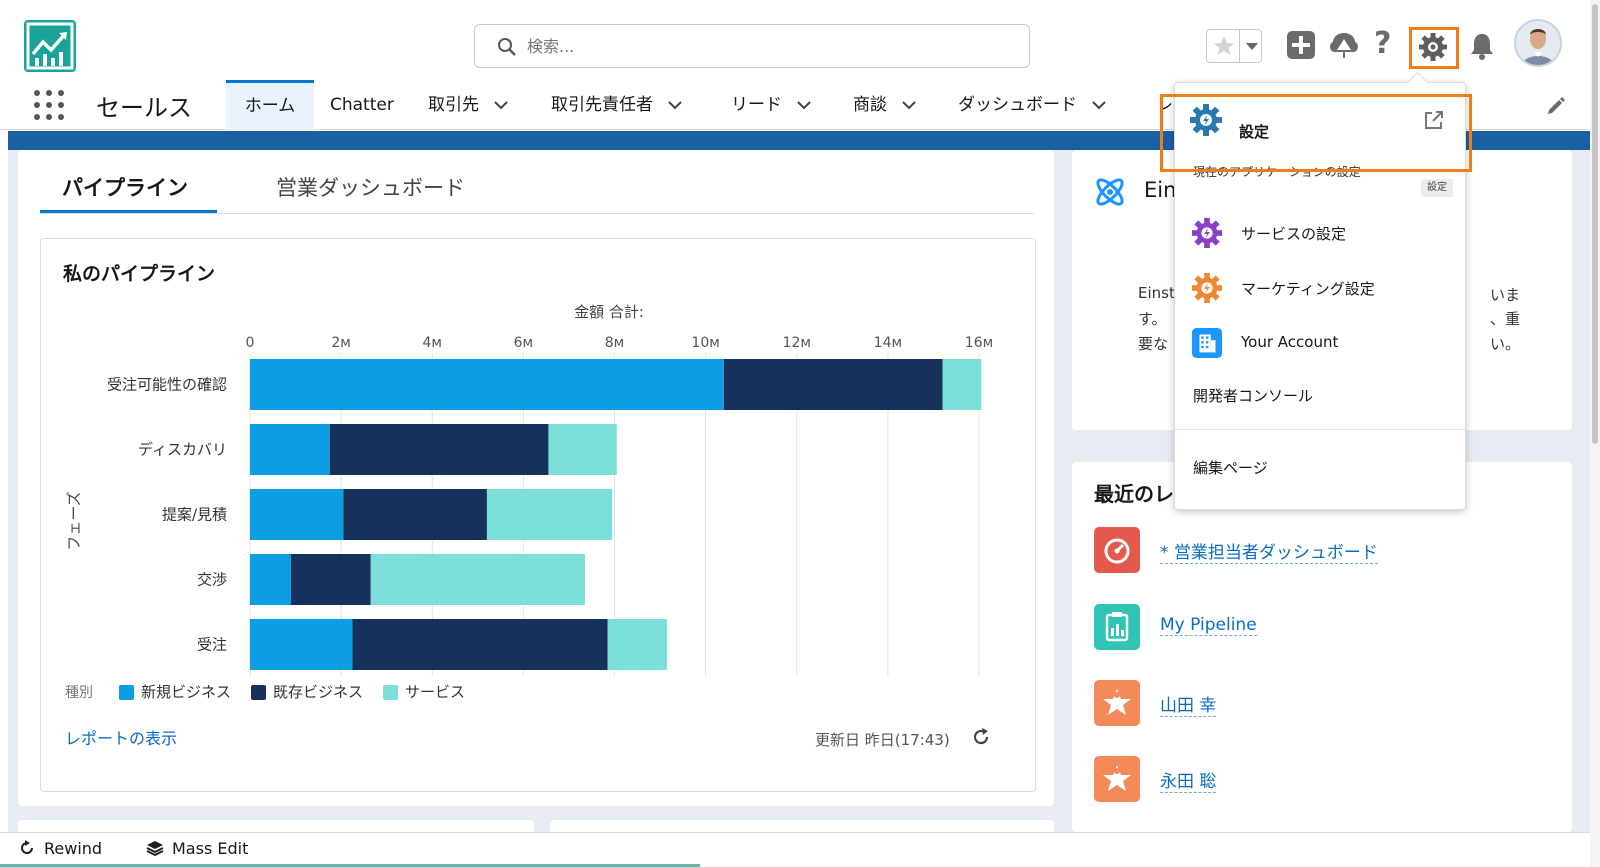 The image size is (1600, 867). Describe the element at coordinates (1482, 46) in the screenshot. I see `notifications-bell-icon` at that location.